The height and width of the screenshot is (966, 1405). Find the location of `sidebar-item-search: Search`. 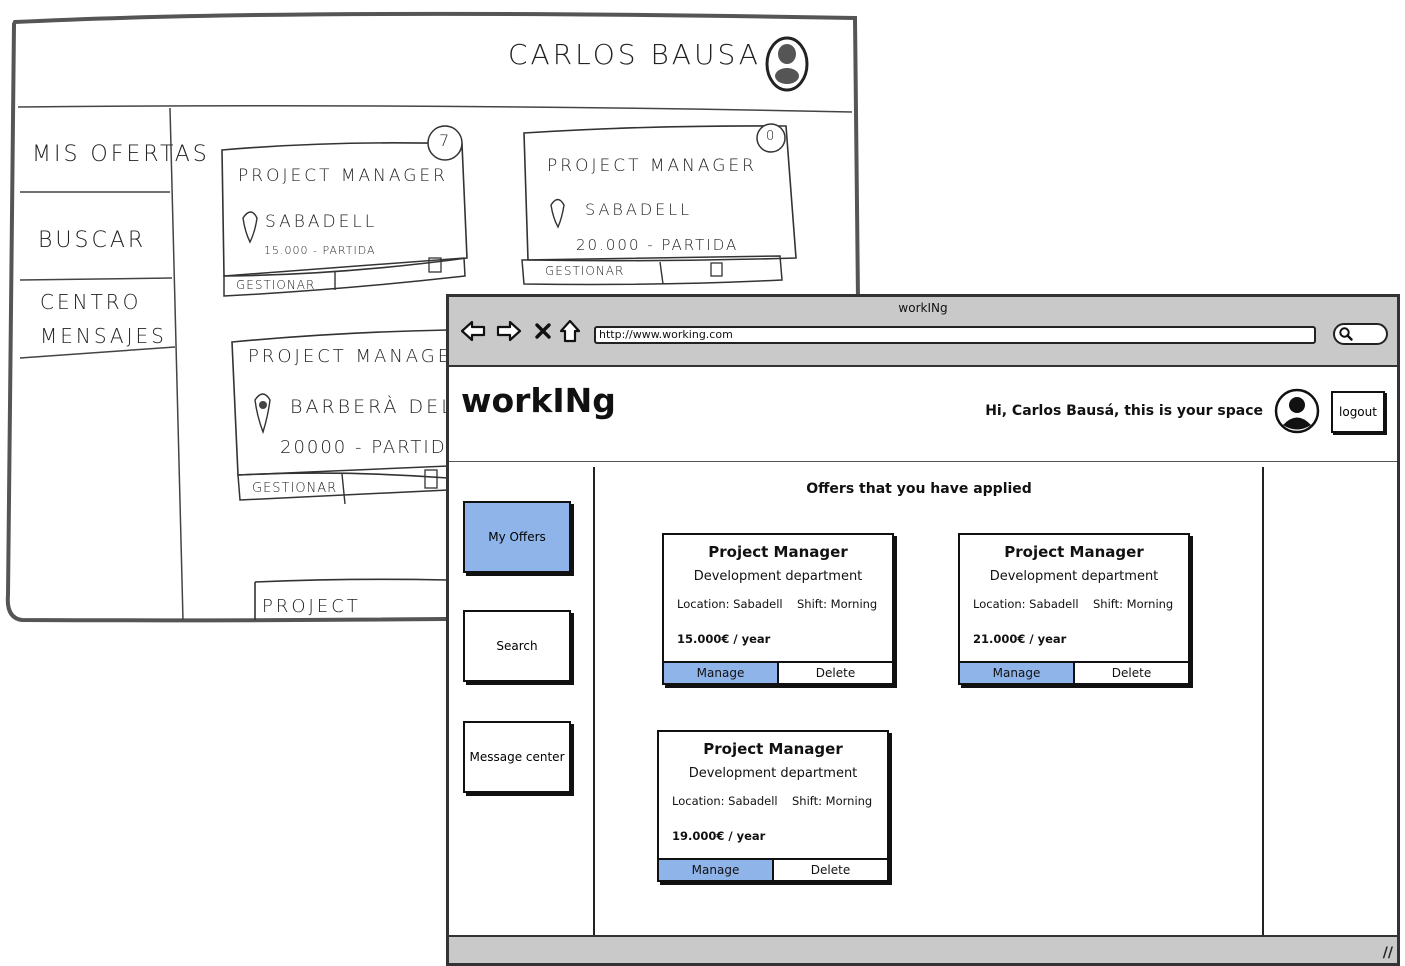

sidebar-item-search: Search is located at coordinates (517, 646).